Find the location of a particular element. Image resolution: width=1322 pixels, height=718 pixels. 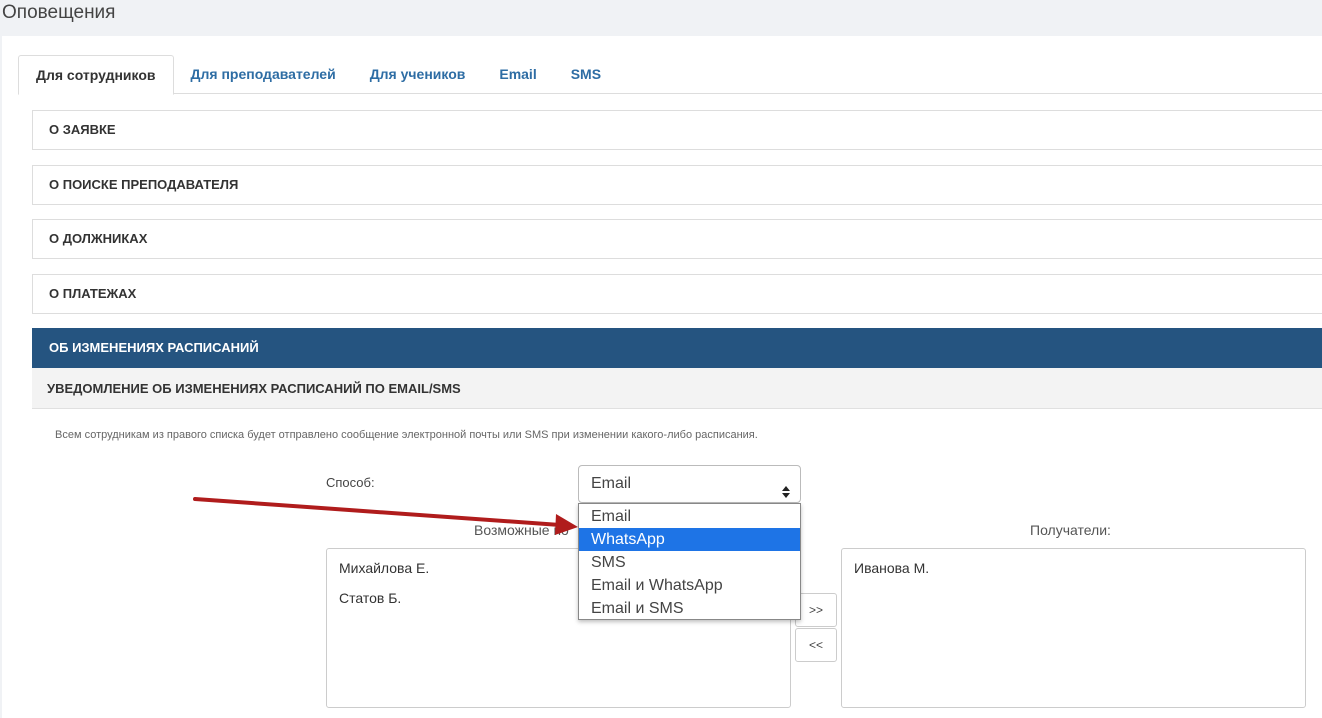

page-title: Оповещения is located at coordinates (59, 12).